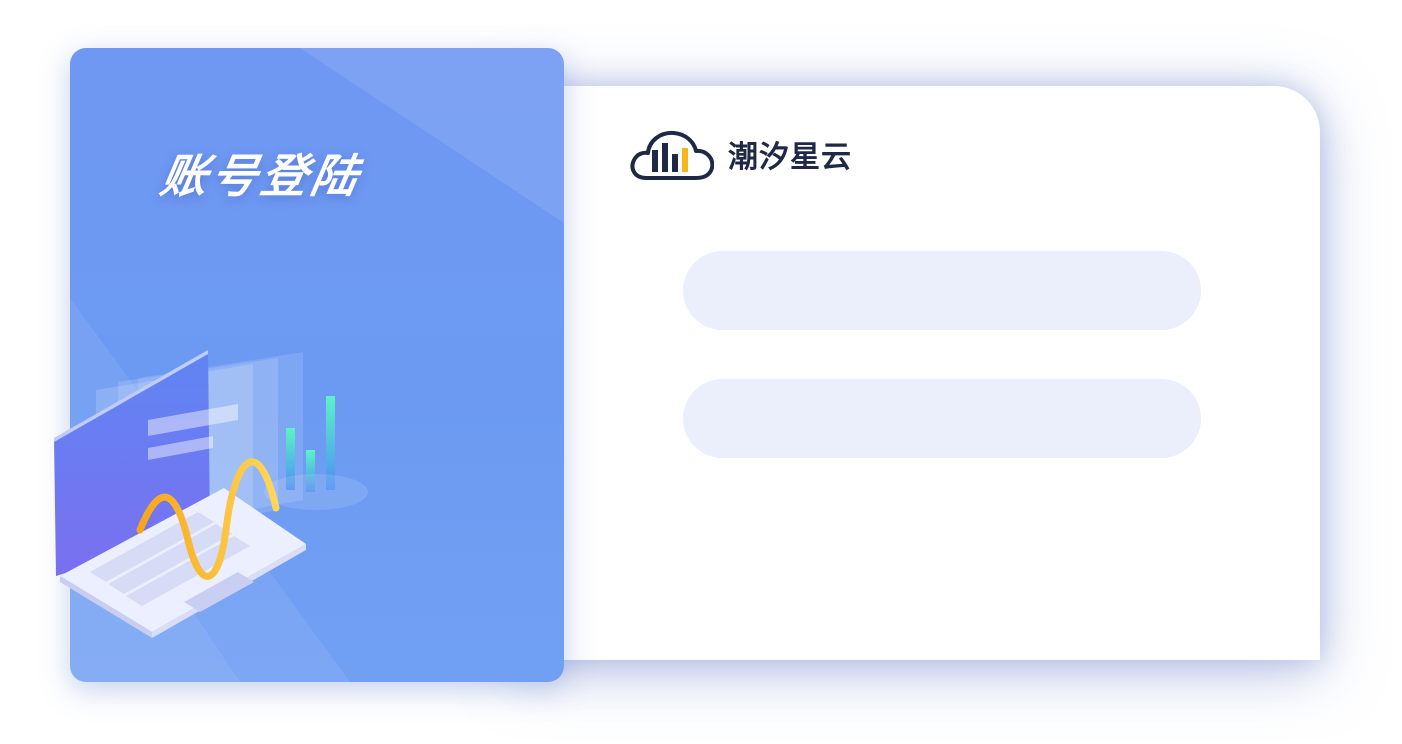 The height and width of the screenshot is (744, 1402). Describe the element at coordinates (942, 290) in the screenshot. I see `username-input` at that location.